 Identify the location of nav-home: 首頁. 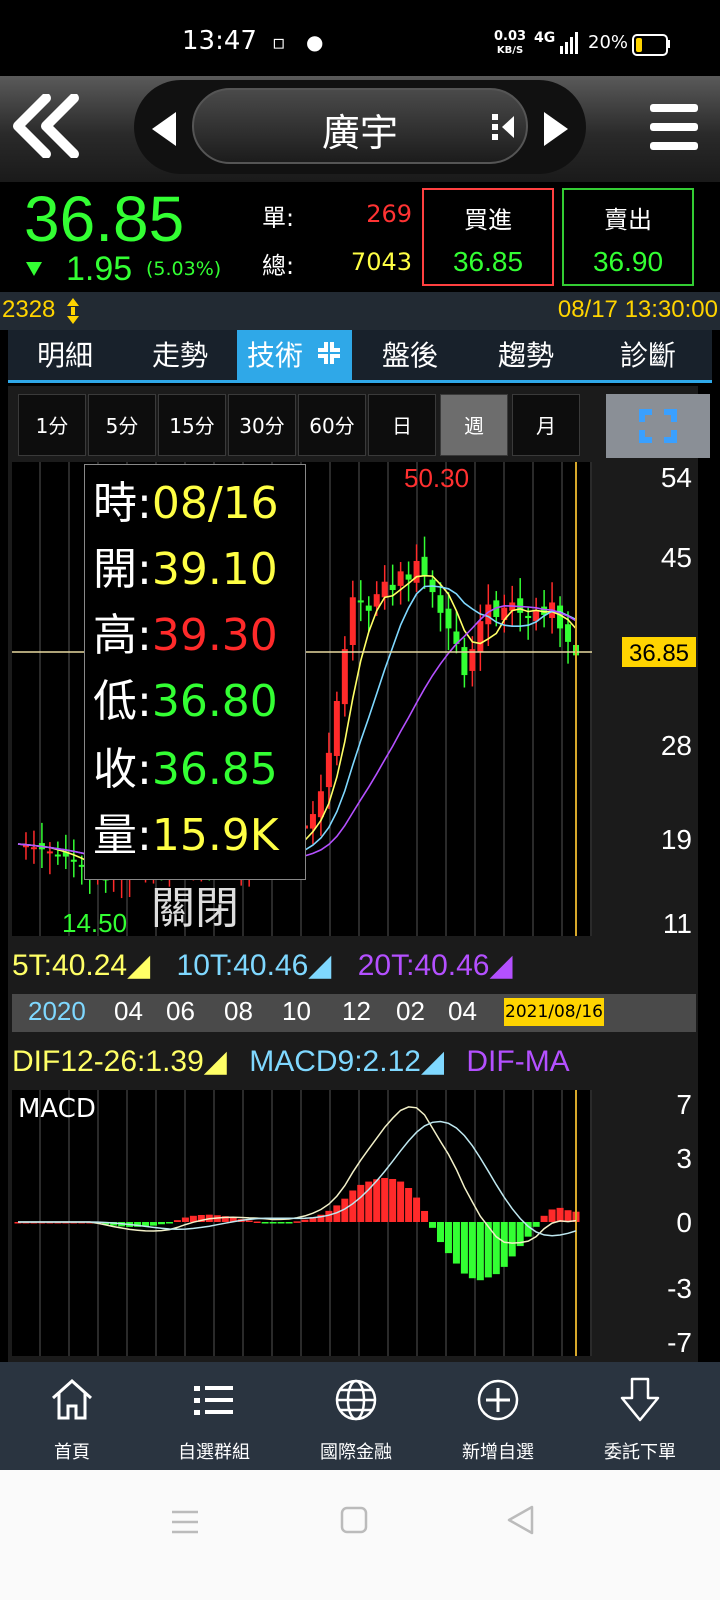
(72, 1416).